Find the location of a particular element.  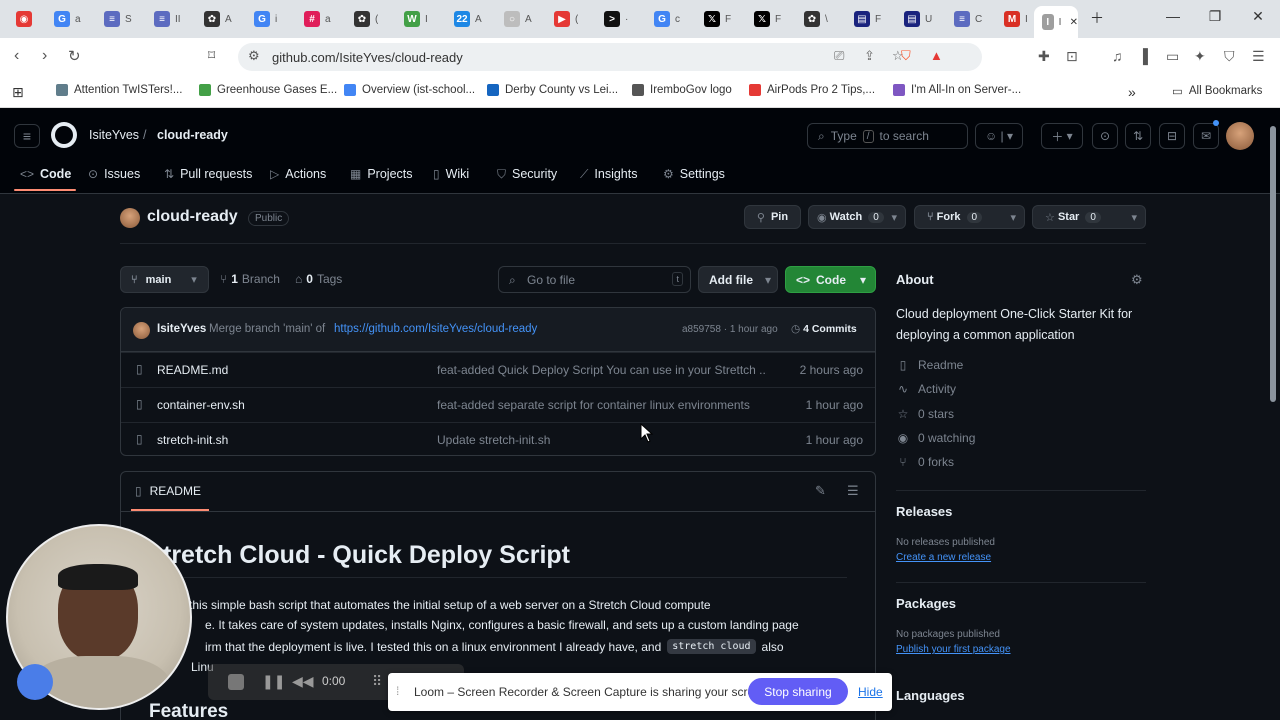

tags-link: ⌂ 0 Tags is located at coordinates (318, 279).